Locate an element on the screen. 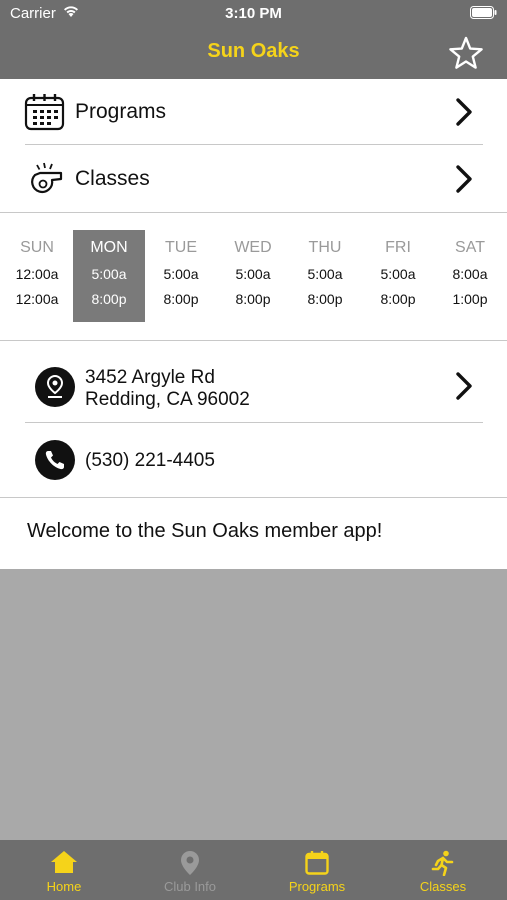 Image resolution: width=507 pixels, height=900 pixels. tab-home: Home is located at coordinates (64, 870).